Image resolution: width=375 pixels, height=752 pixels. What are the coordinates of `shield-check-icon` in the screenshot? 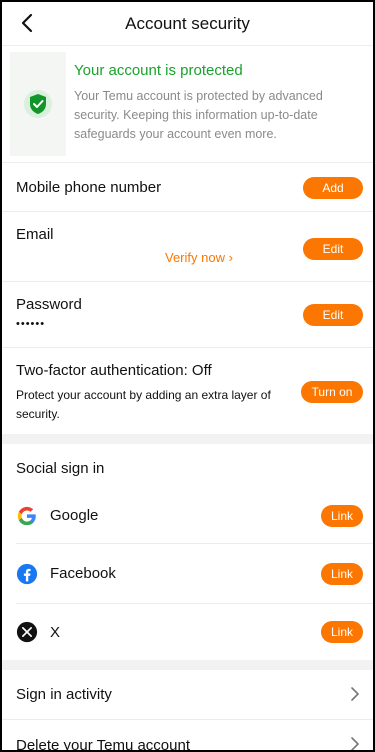 It's located at (38, 104).